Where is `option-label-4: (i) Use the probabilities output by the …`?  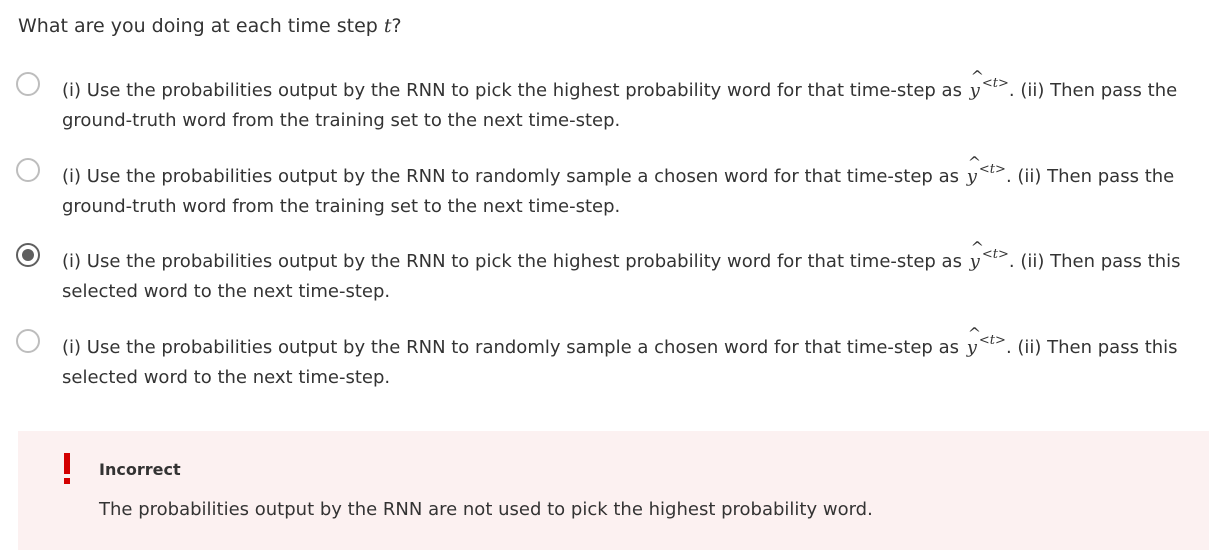 option-label-4: (i) Use the probabilities output by the … is located at coordinates (627, 358).